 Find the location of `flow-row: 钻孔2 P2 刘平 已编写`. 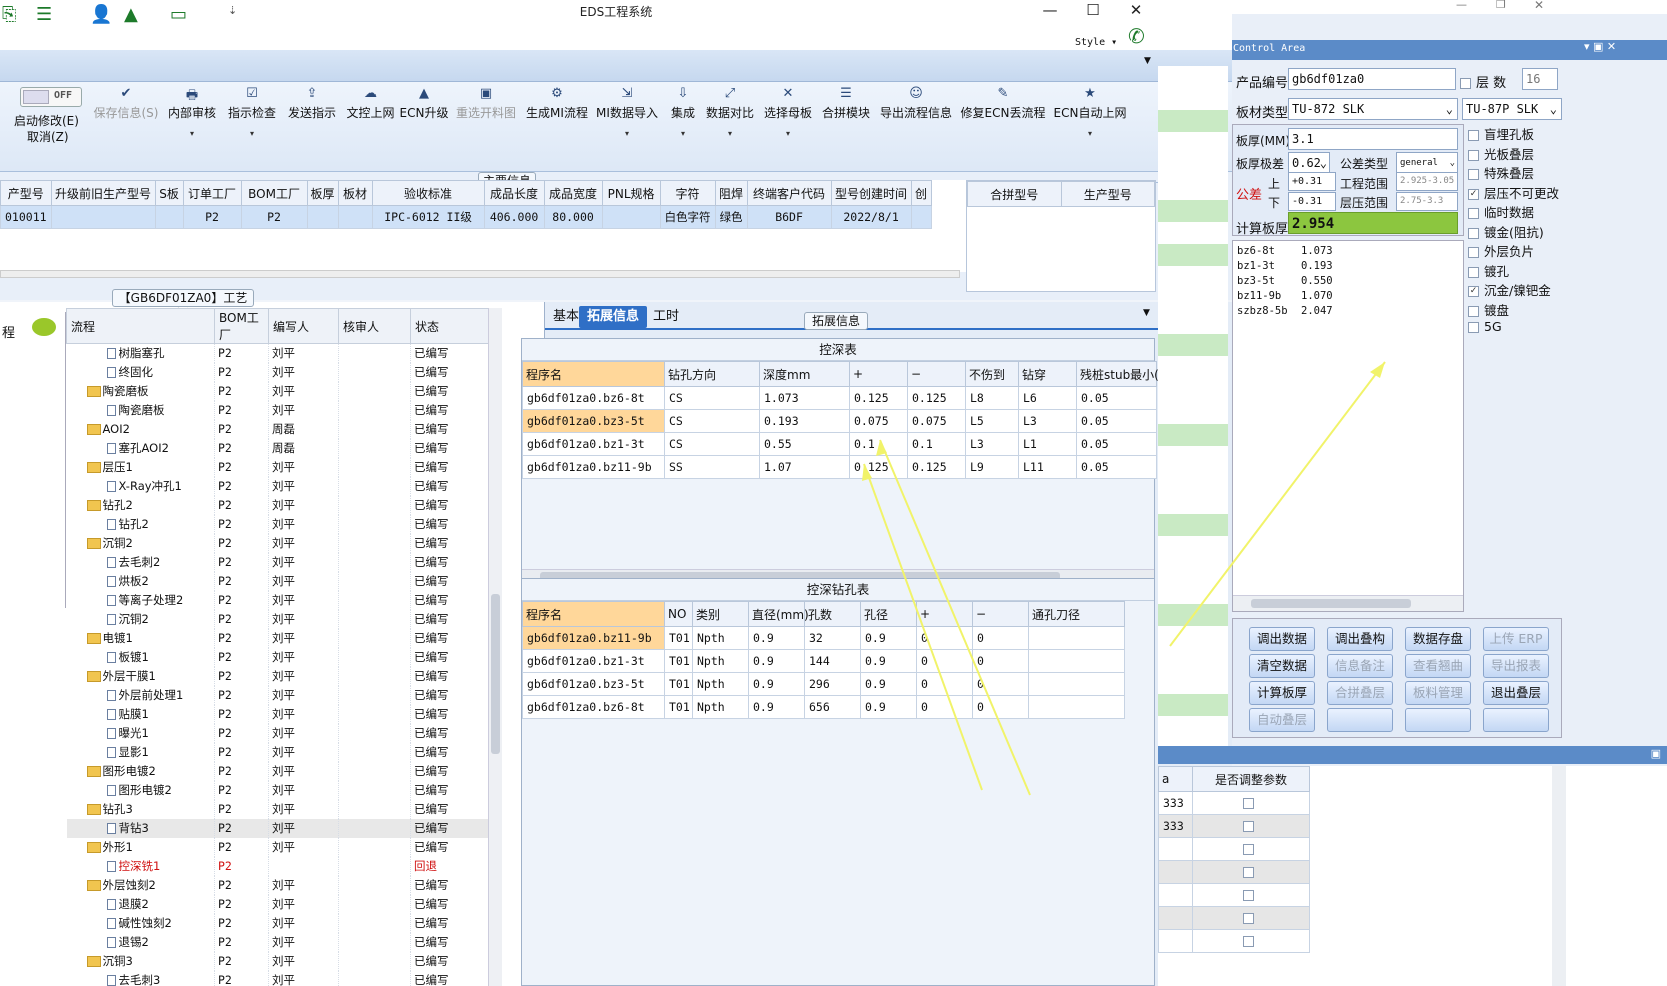

flow-row: 钻孔2 P2 刘平 已编写 is located at coordinates (278, 524).